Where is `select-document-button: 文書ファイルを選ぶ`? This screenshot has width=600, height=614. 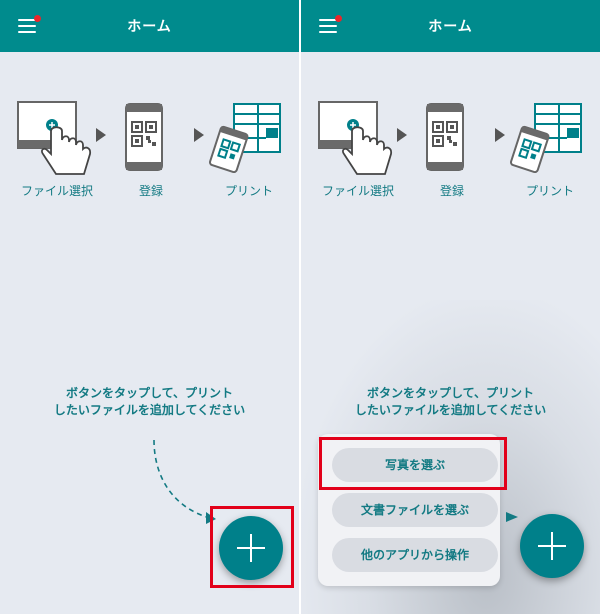
select-document-button: 文書ファイルを選ぶ is located at coordinates (415, 510).